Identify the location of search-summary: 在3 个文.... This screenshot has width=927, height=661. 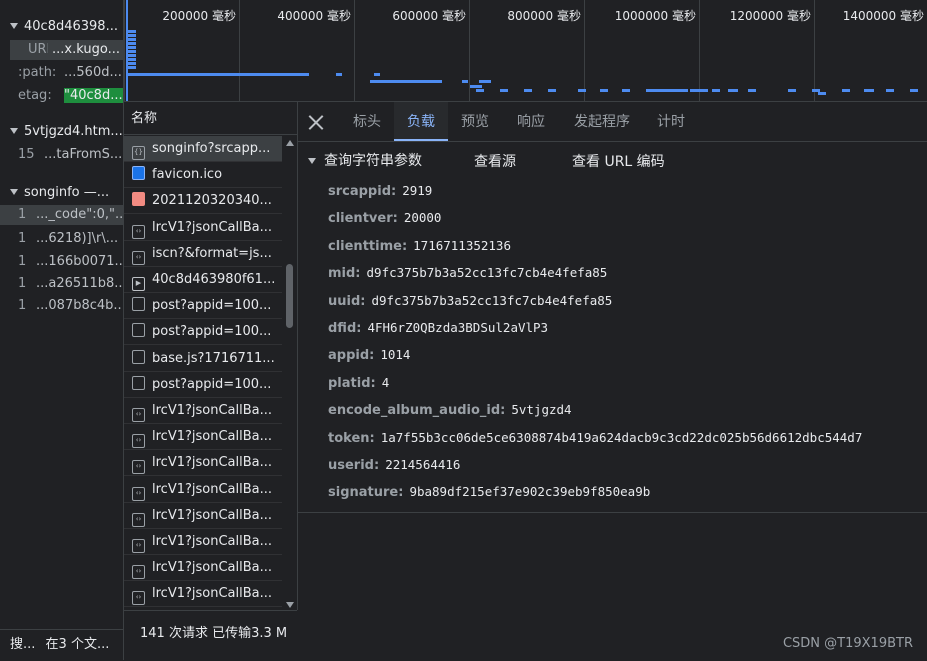
(77, 644).